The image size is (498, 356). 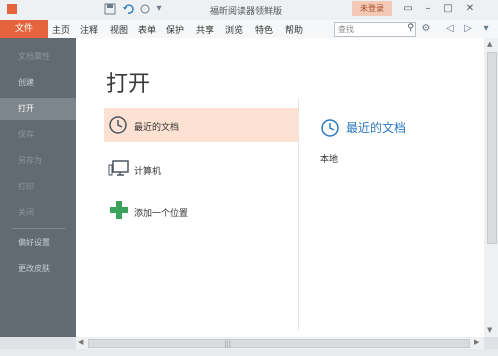 I want to click on vertical-scrollbar: ▲ ▼, so click(x=491, y=187).